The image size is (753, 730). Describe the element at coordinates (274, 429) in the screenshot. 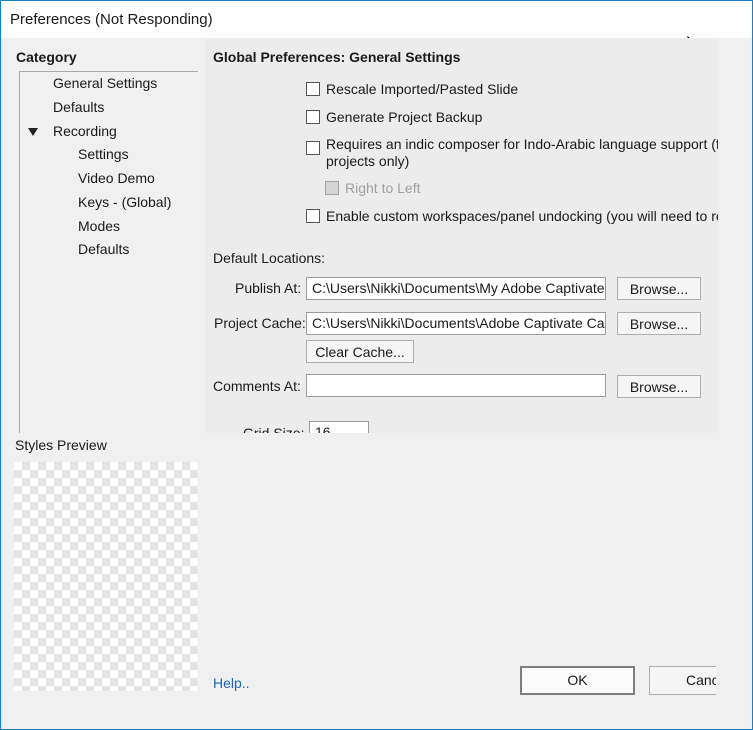

I see `grid-size-label: Grid Size:` at that location.